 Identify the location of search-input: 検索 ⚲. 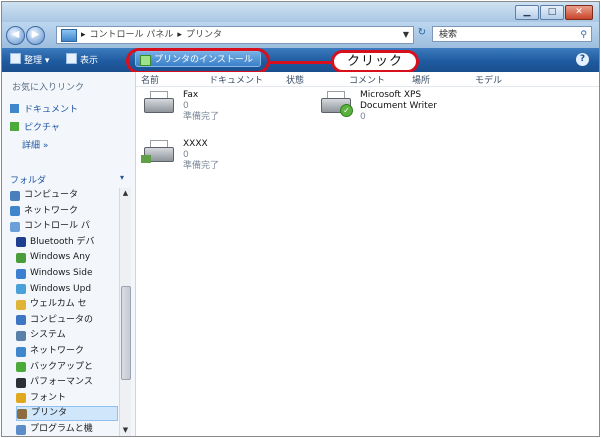
(512, 34).